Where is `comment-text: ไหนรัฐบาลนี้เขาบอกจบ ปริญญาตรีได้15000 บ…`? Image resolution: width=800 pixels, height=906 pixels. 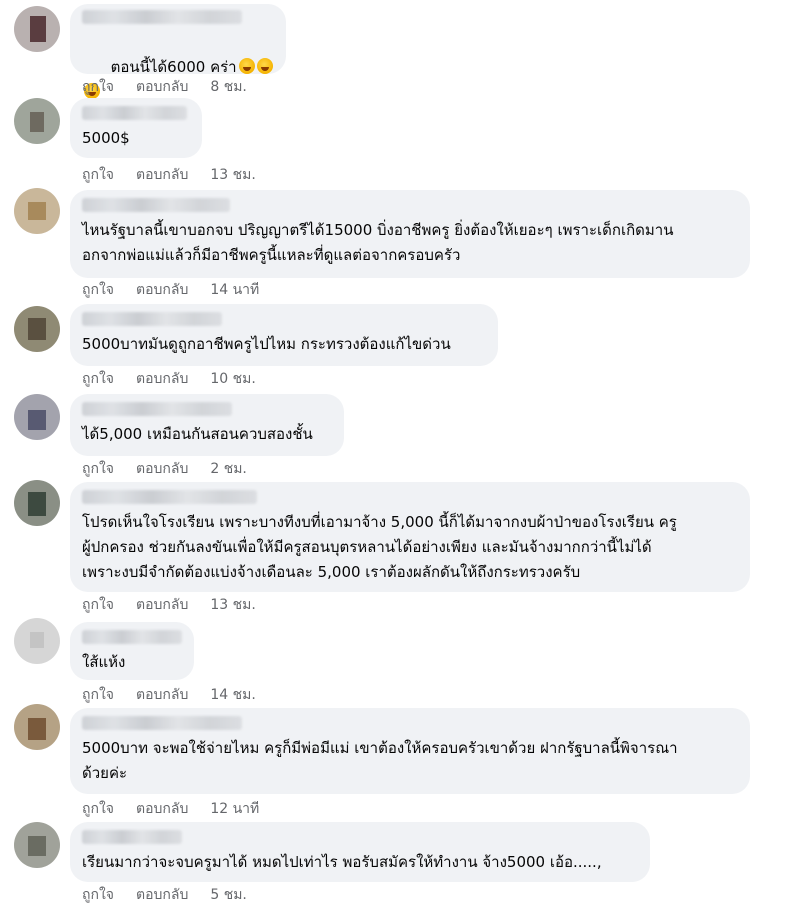 comment-text: ไหนรัฐบาลนี้เขาบอกจบ ปริญญาตรีได้15000 บ… is located at coordinates (378, 242).